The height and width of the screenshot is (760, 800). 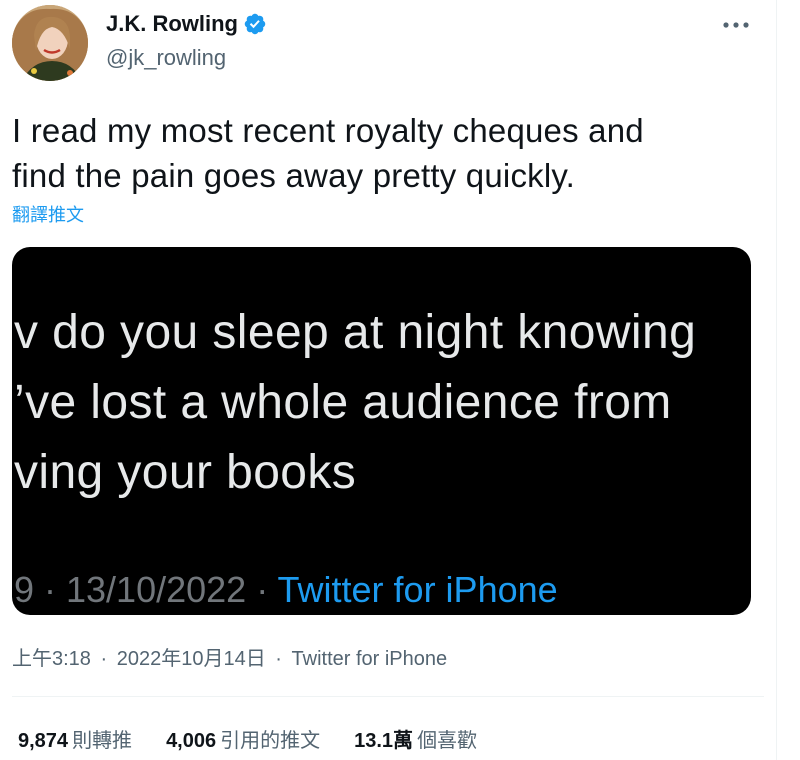 I want to click on more-options-icon, so click(x=736, y=25).